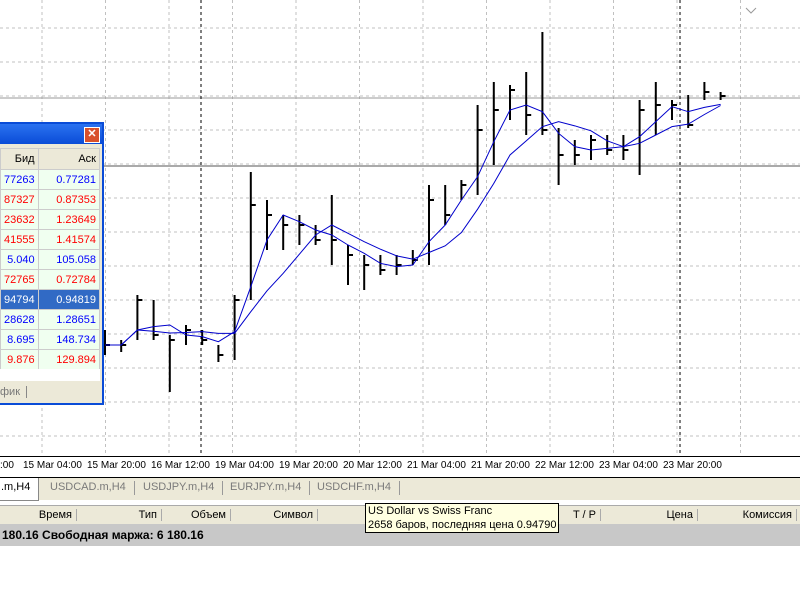 The image size is (800, 600). Describe the element at coordinates (52, 465) in the screenshot. I see `time-label: 15 Mar 04:00` at that location.